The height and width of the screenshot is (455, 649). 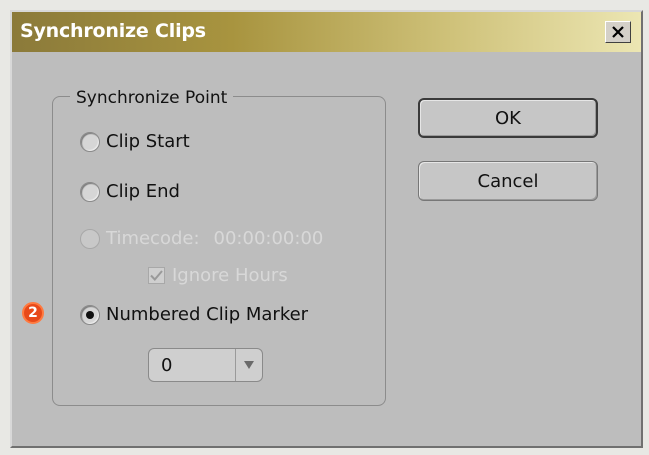 I want to click on chevron-down-icon, so click(x=249, y=365).